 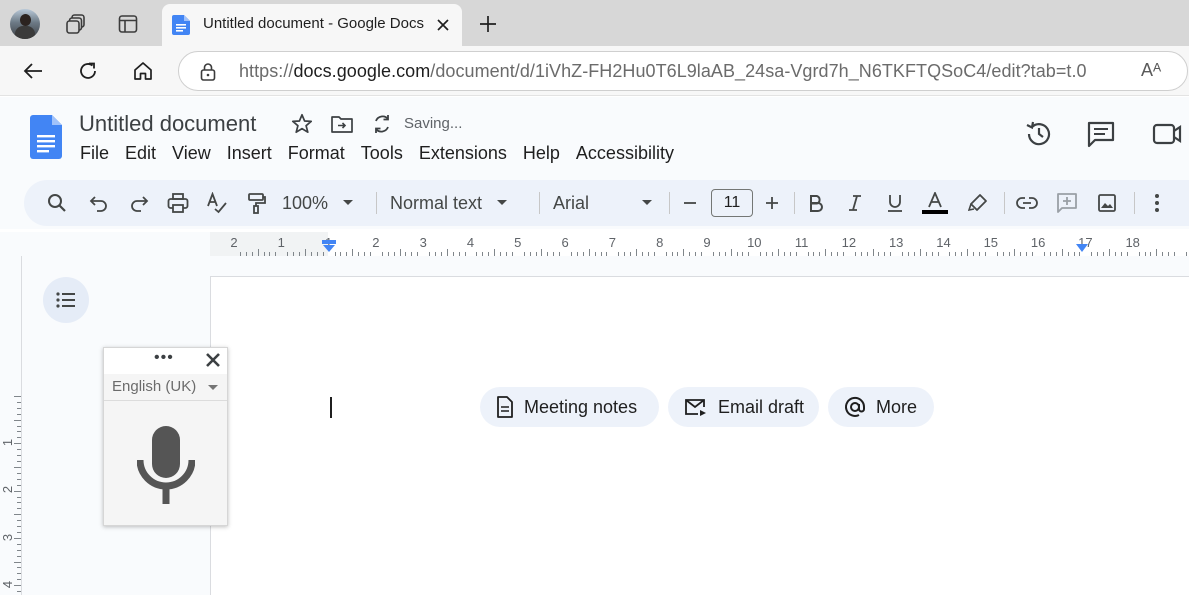 What do you see at coordinates (443, 25) in the screenshot?
I see `tab-close-icon` at bounding box center [443, 25].